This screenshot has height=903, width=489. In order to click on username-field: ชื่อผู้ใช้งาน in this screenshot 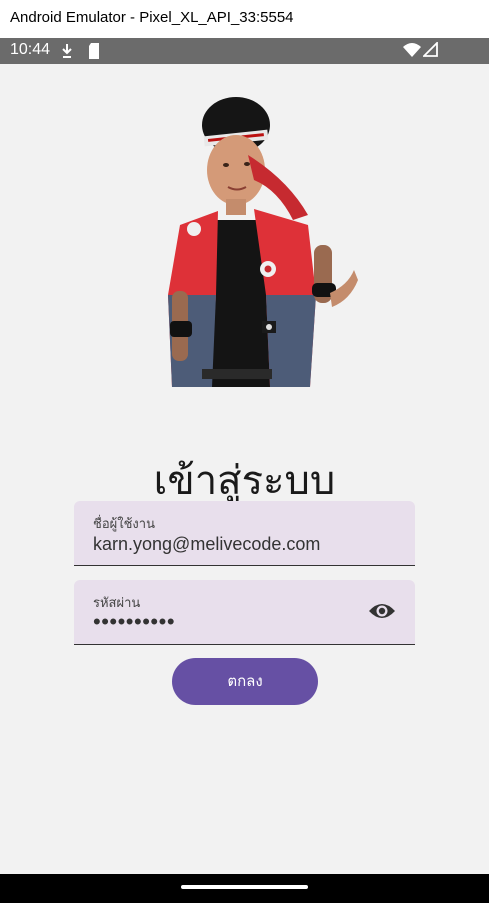, I will do `click(244, 533)`.